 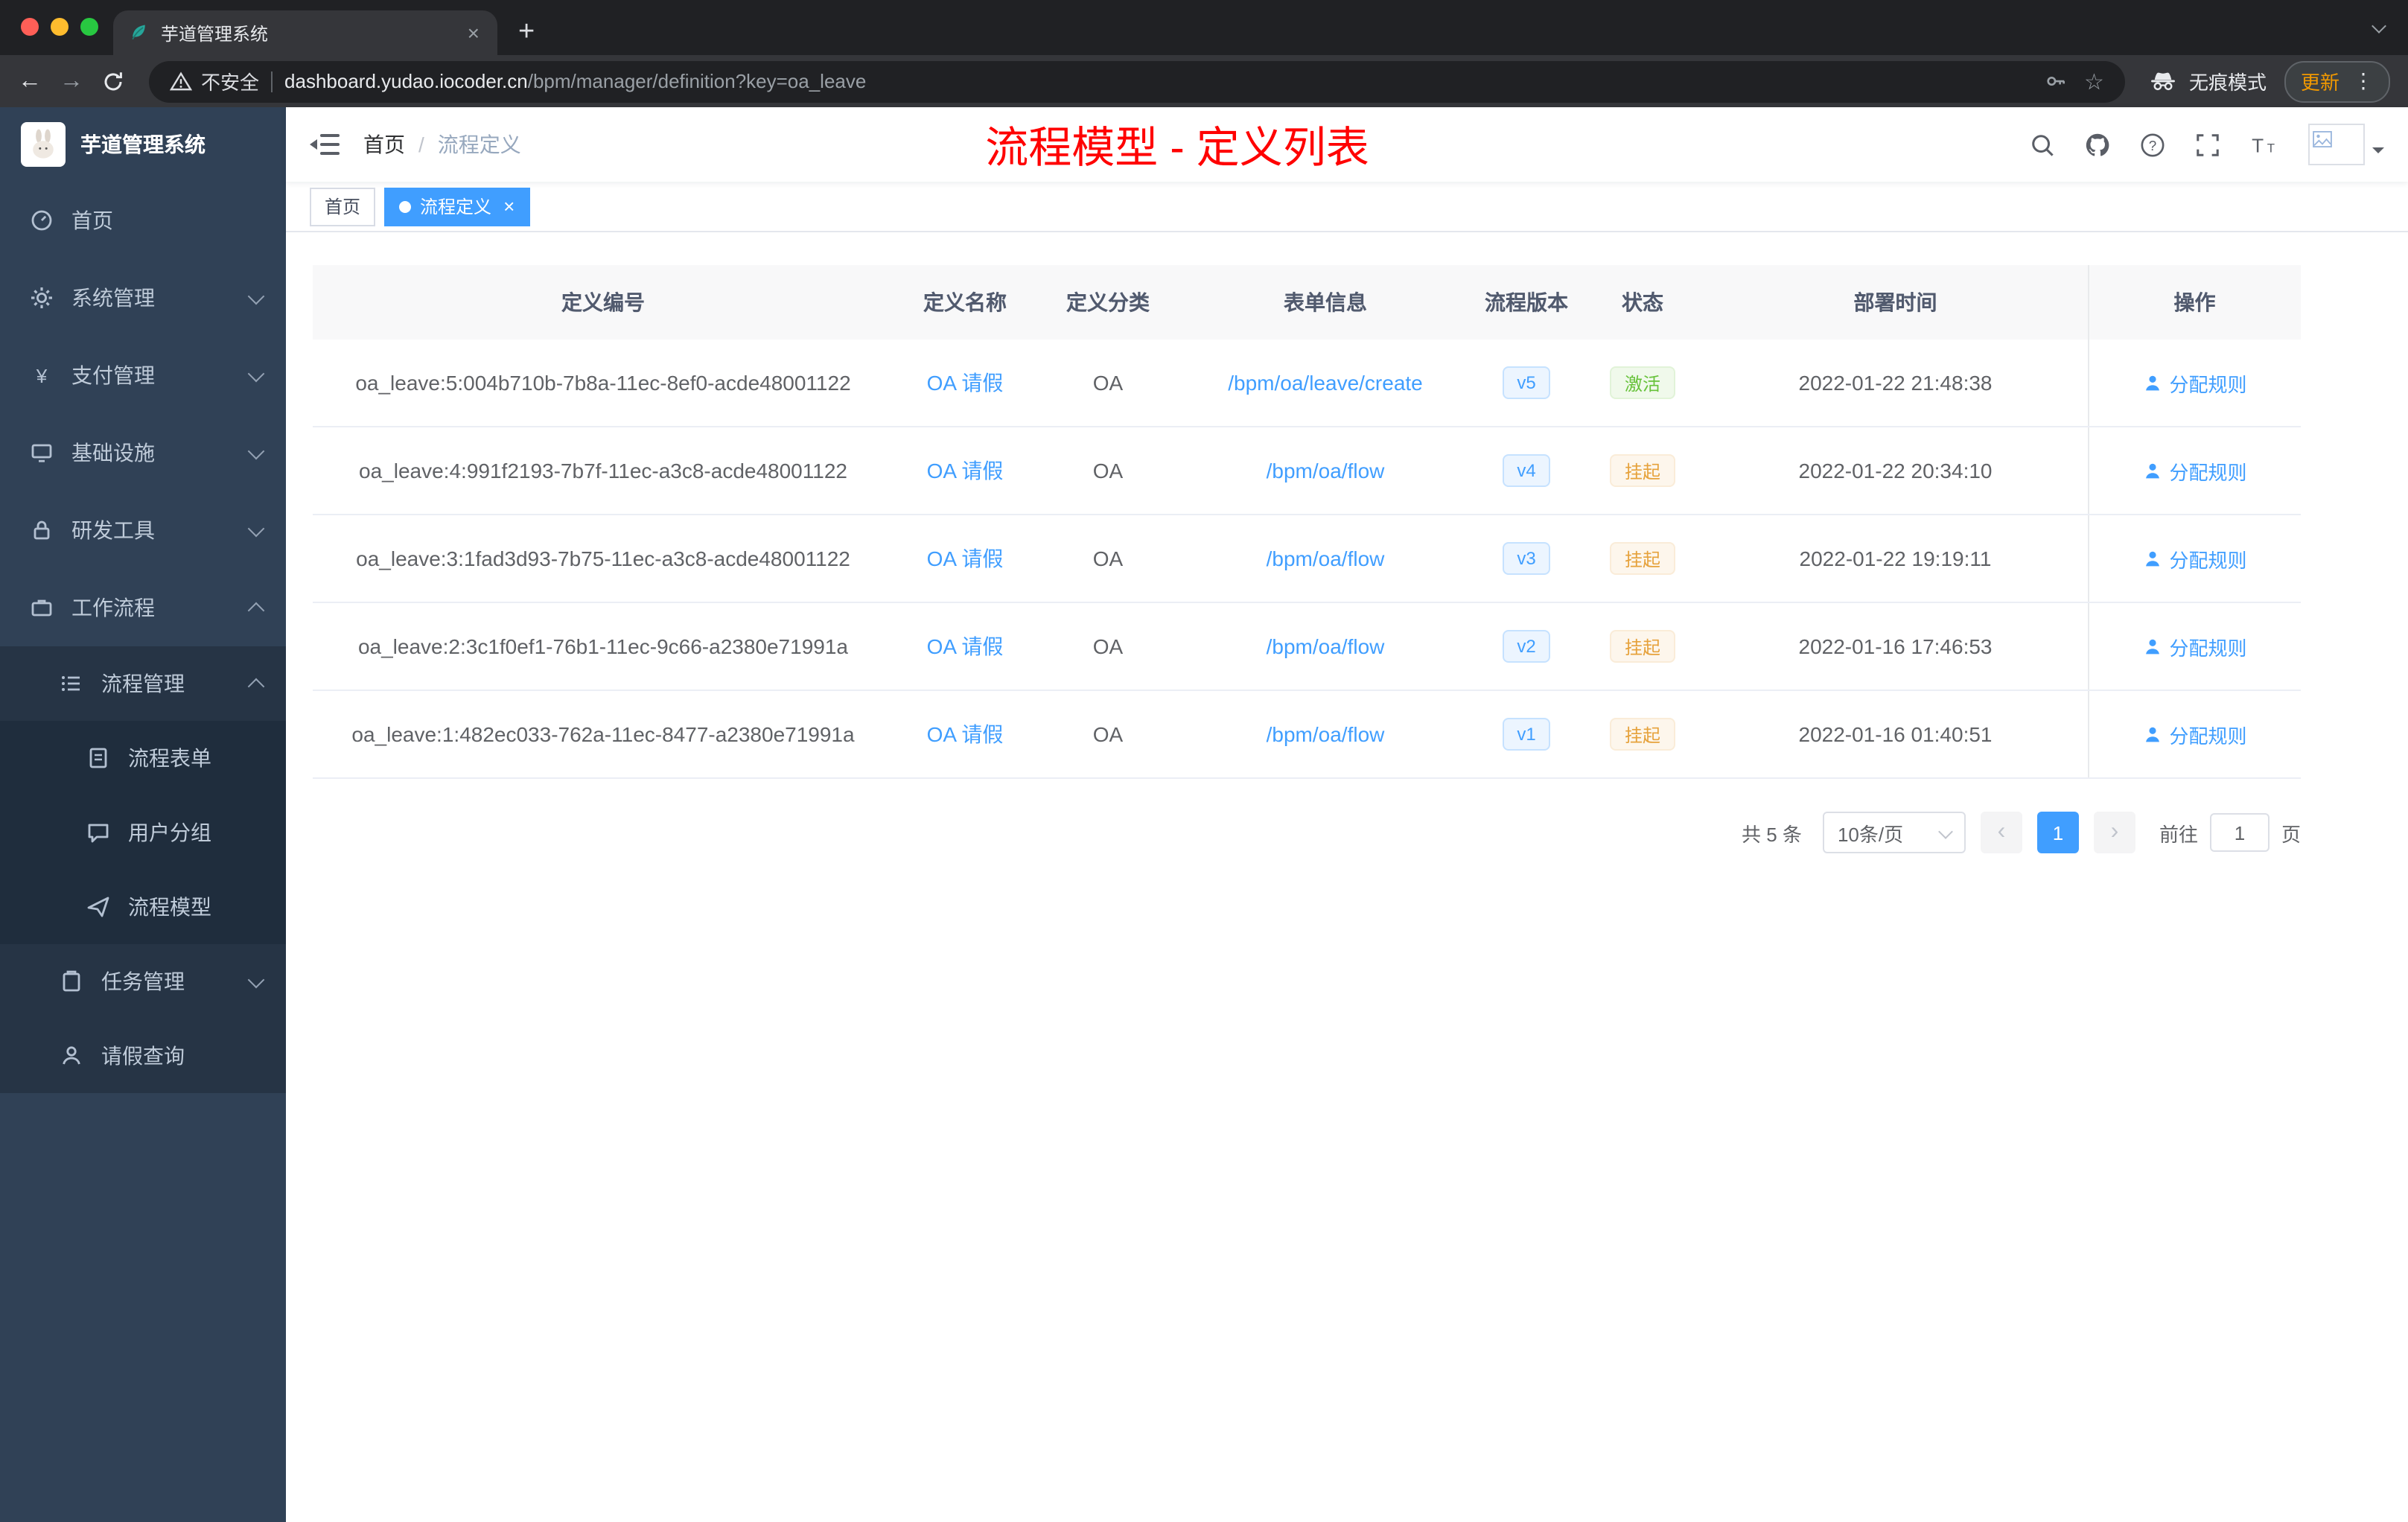 I want to click on incognito-icon, so click(x=2163, y=81).